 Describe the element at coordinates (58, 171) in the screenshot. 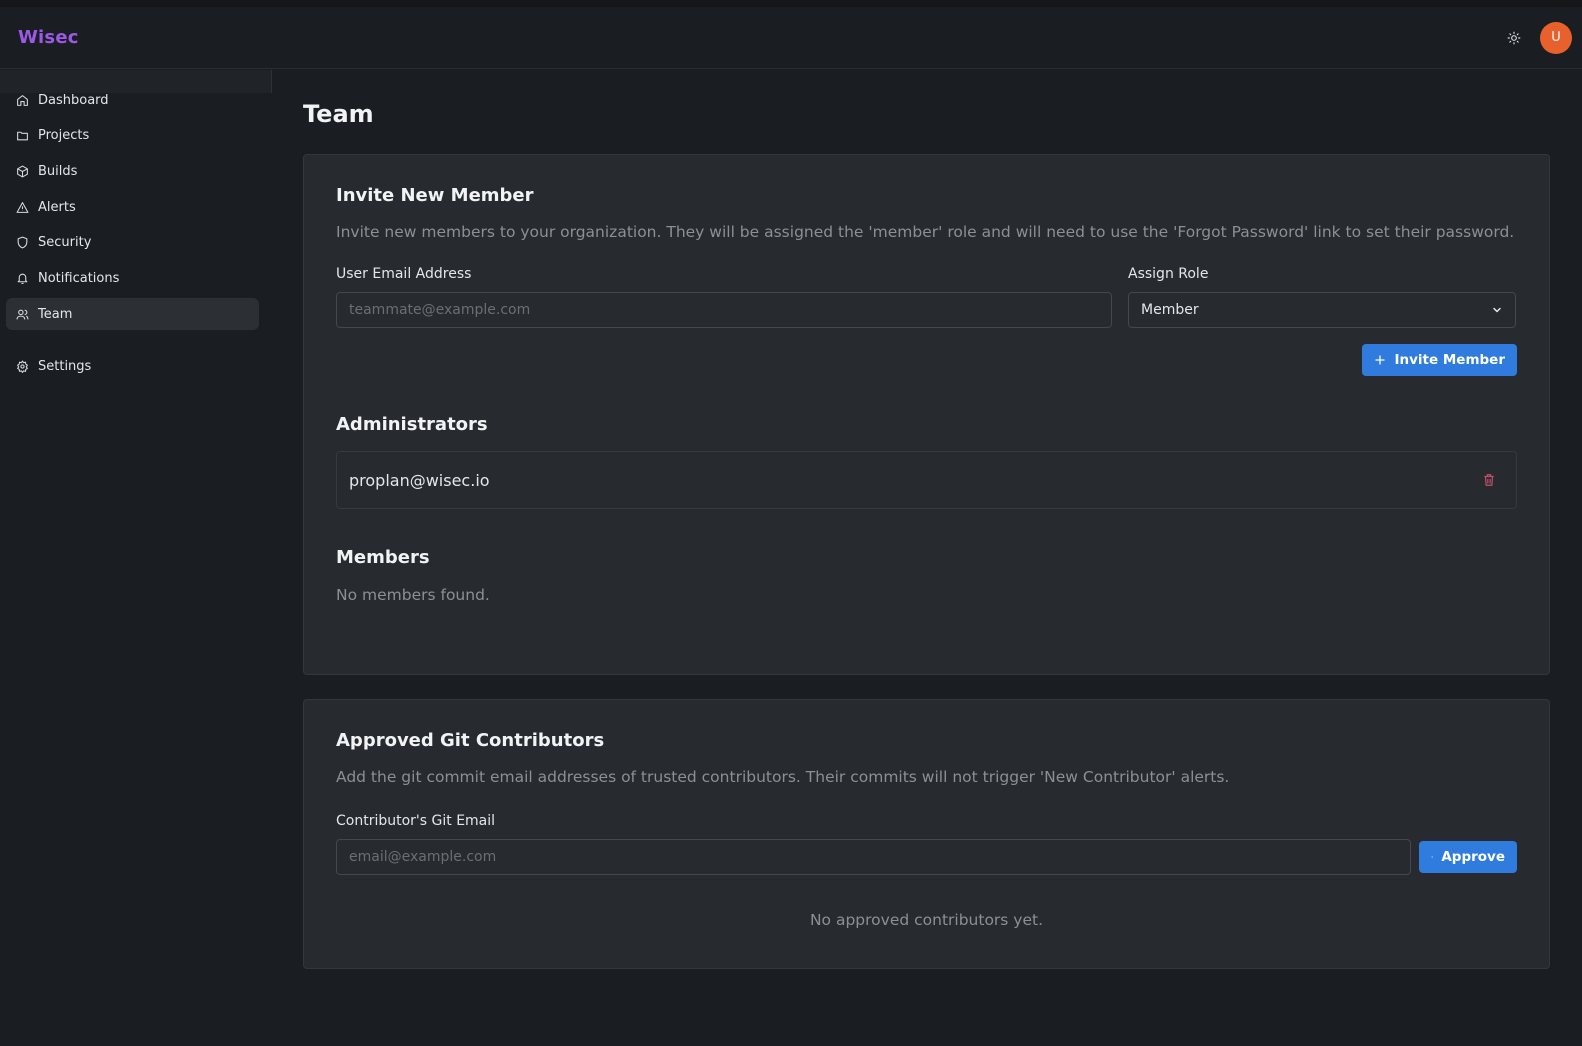

I see `sidebar-item-label: Builds` at that location.